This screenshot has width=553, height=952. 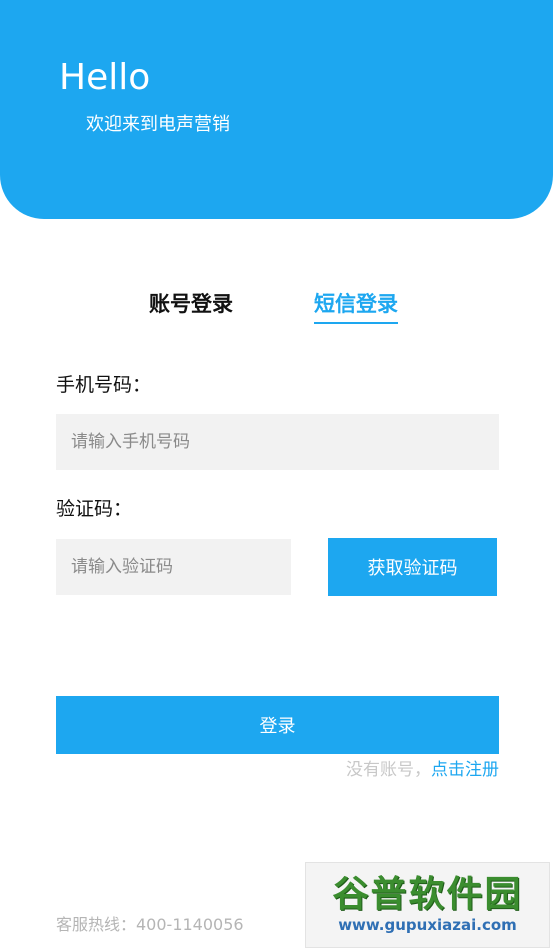 I want to click on watermark-title: 谷普软件园, so click(x=427, y=894).